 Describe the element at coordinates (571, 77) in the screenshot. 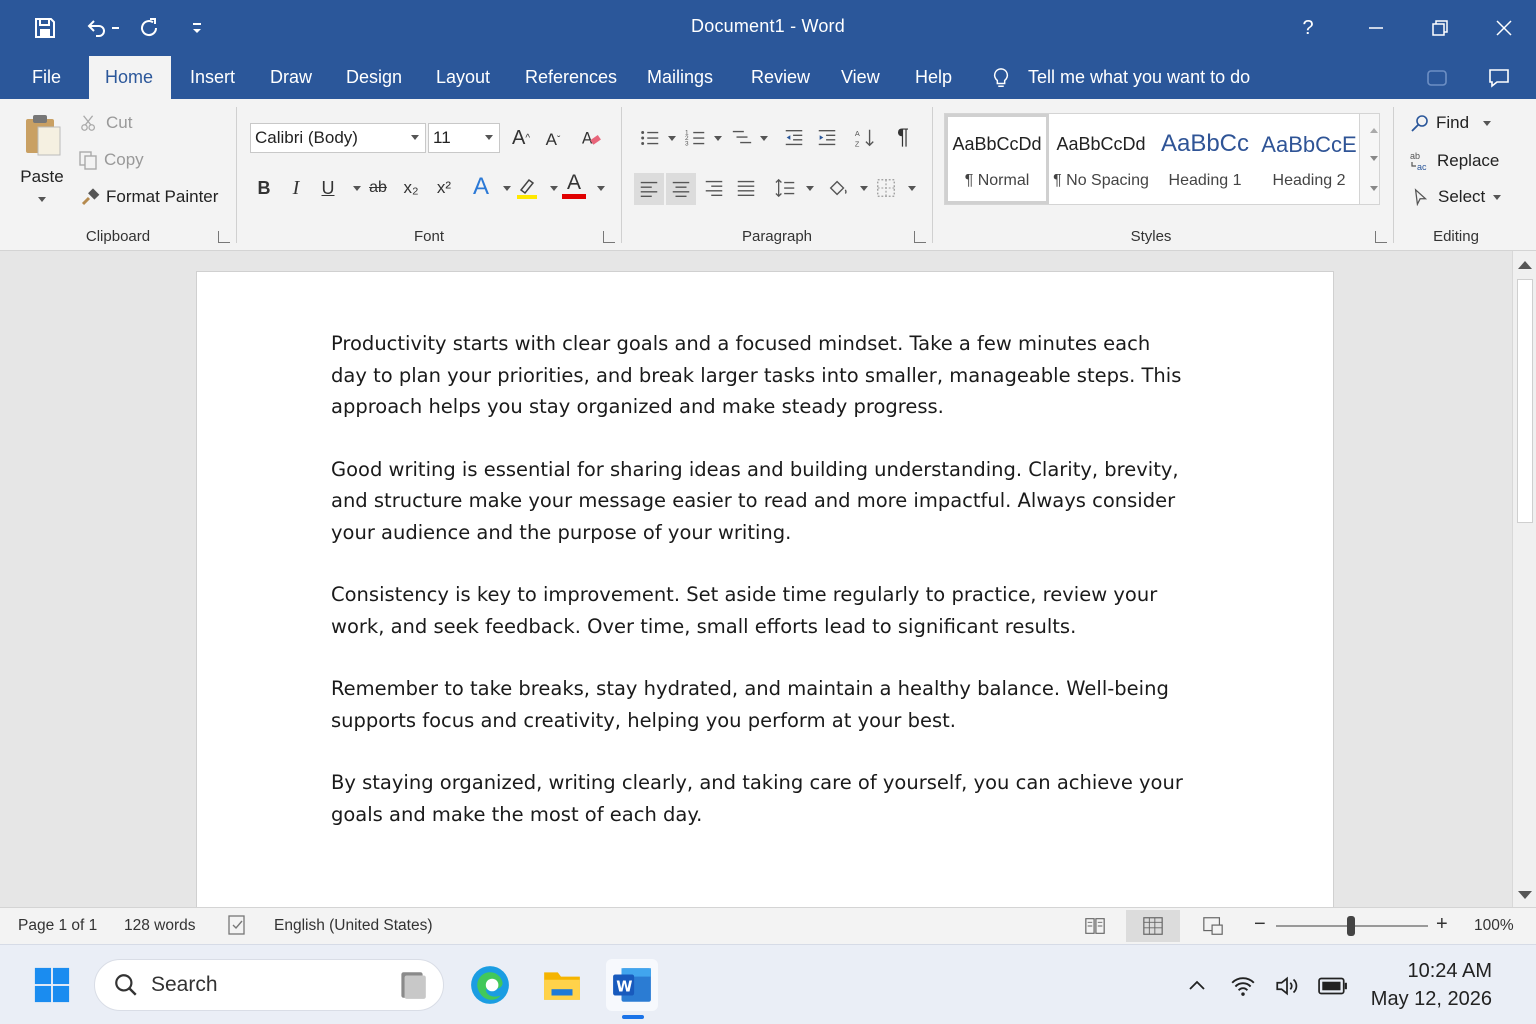

I see `tab-references: References` at that location.